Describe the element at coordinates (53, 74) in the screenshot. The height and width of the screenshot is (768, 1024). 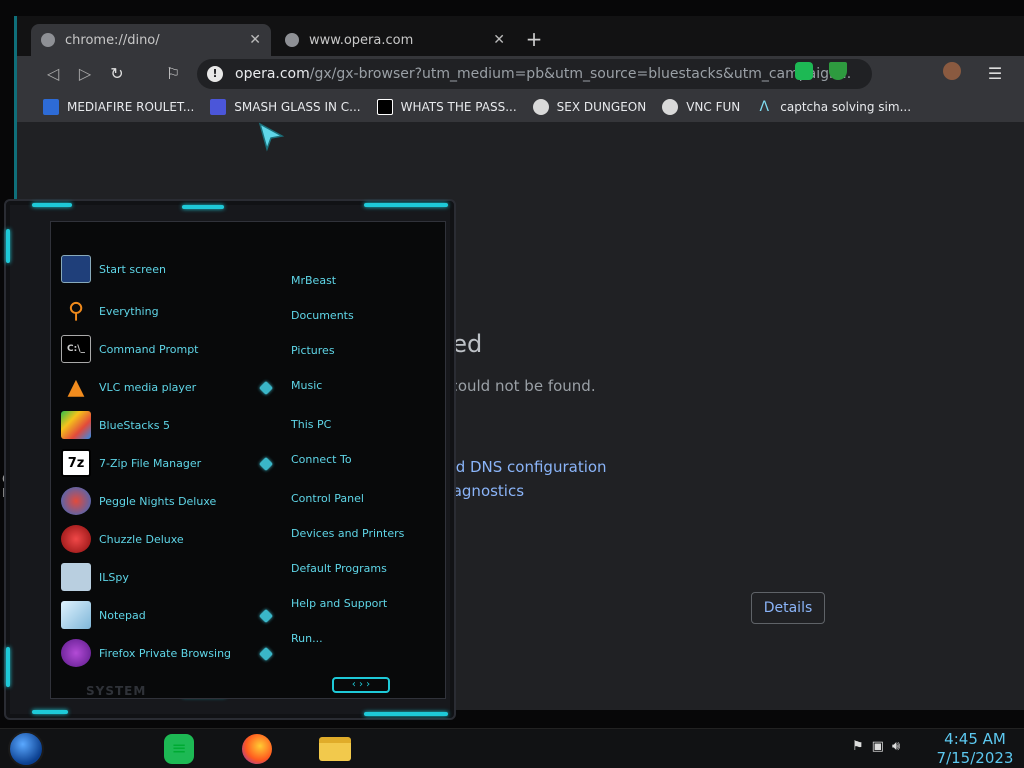
I see `back-icon: ◁` at that location.